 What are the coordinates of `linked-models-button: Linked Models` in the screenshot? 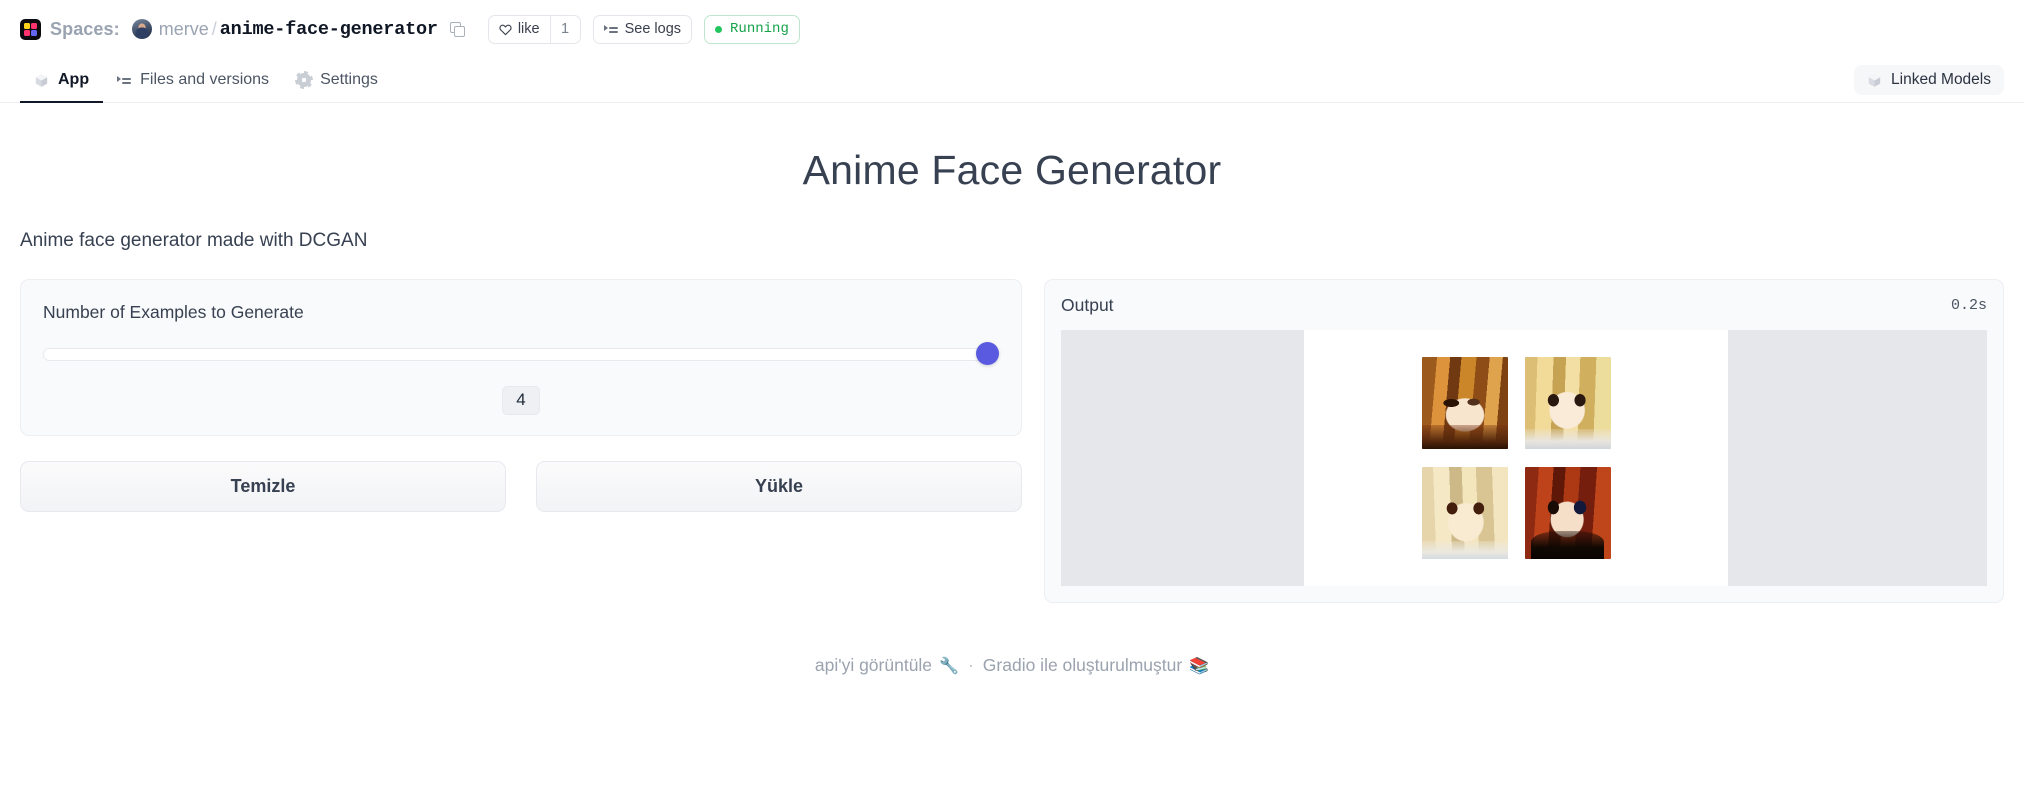 It's located at (1929, 80).